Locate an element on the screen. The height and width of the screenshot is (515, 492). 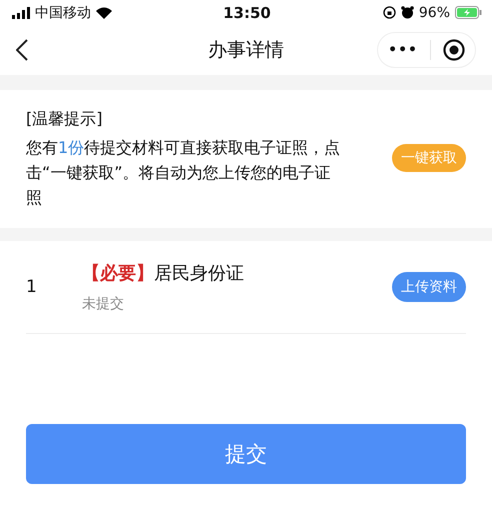
close-icon is located at coordinates (454, 50).